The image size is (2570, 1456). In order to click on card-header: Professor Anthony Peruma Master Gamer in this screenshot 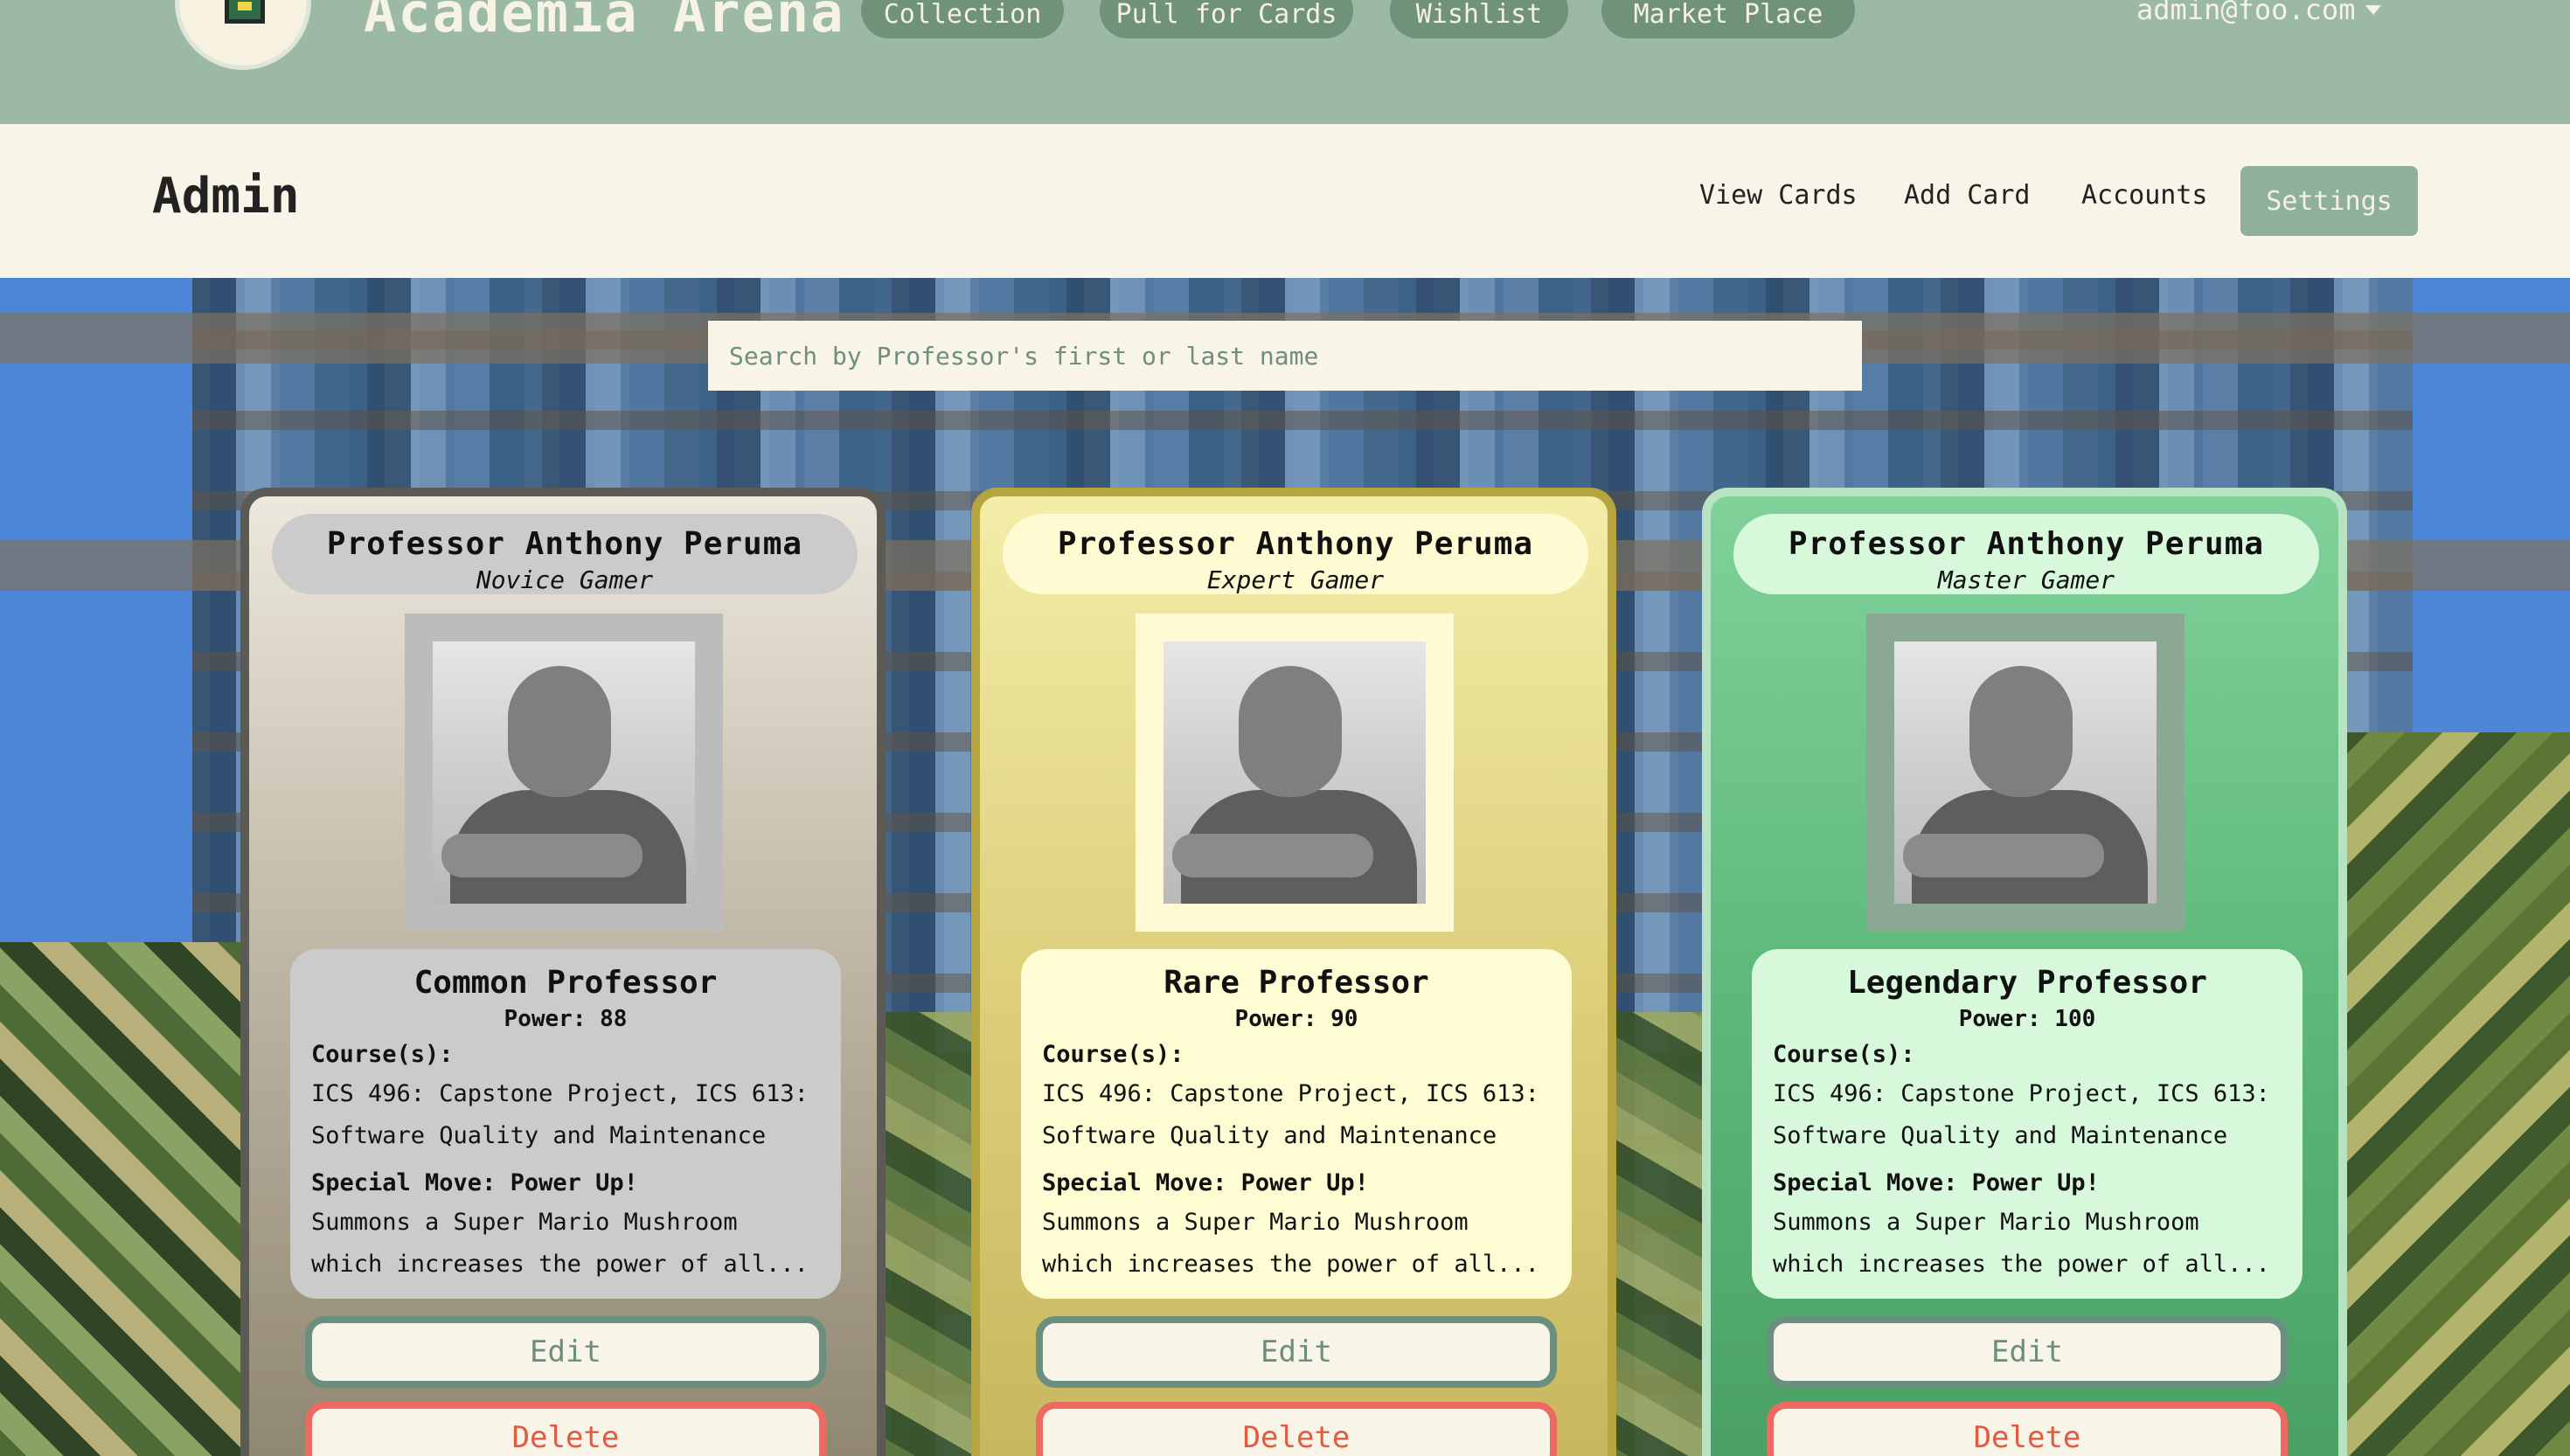, I will do `click(2026, 554)`.